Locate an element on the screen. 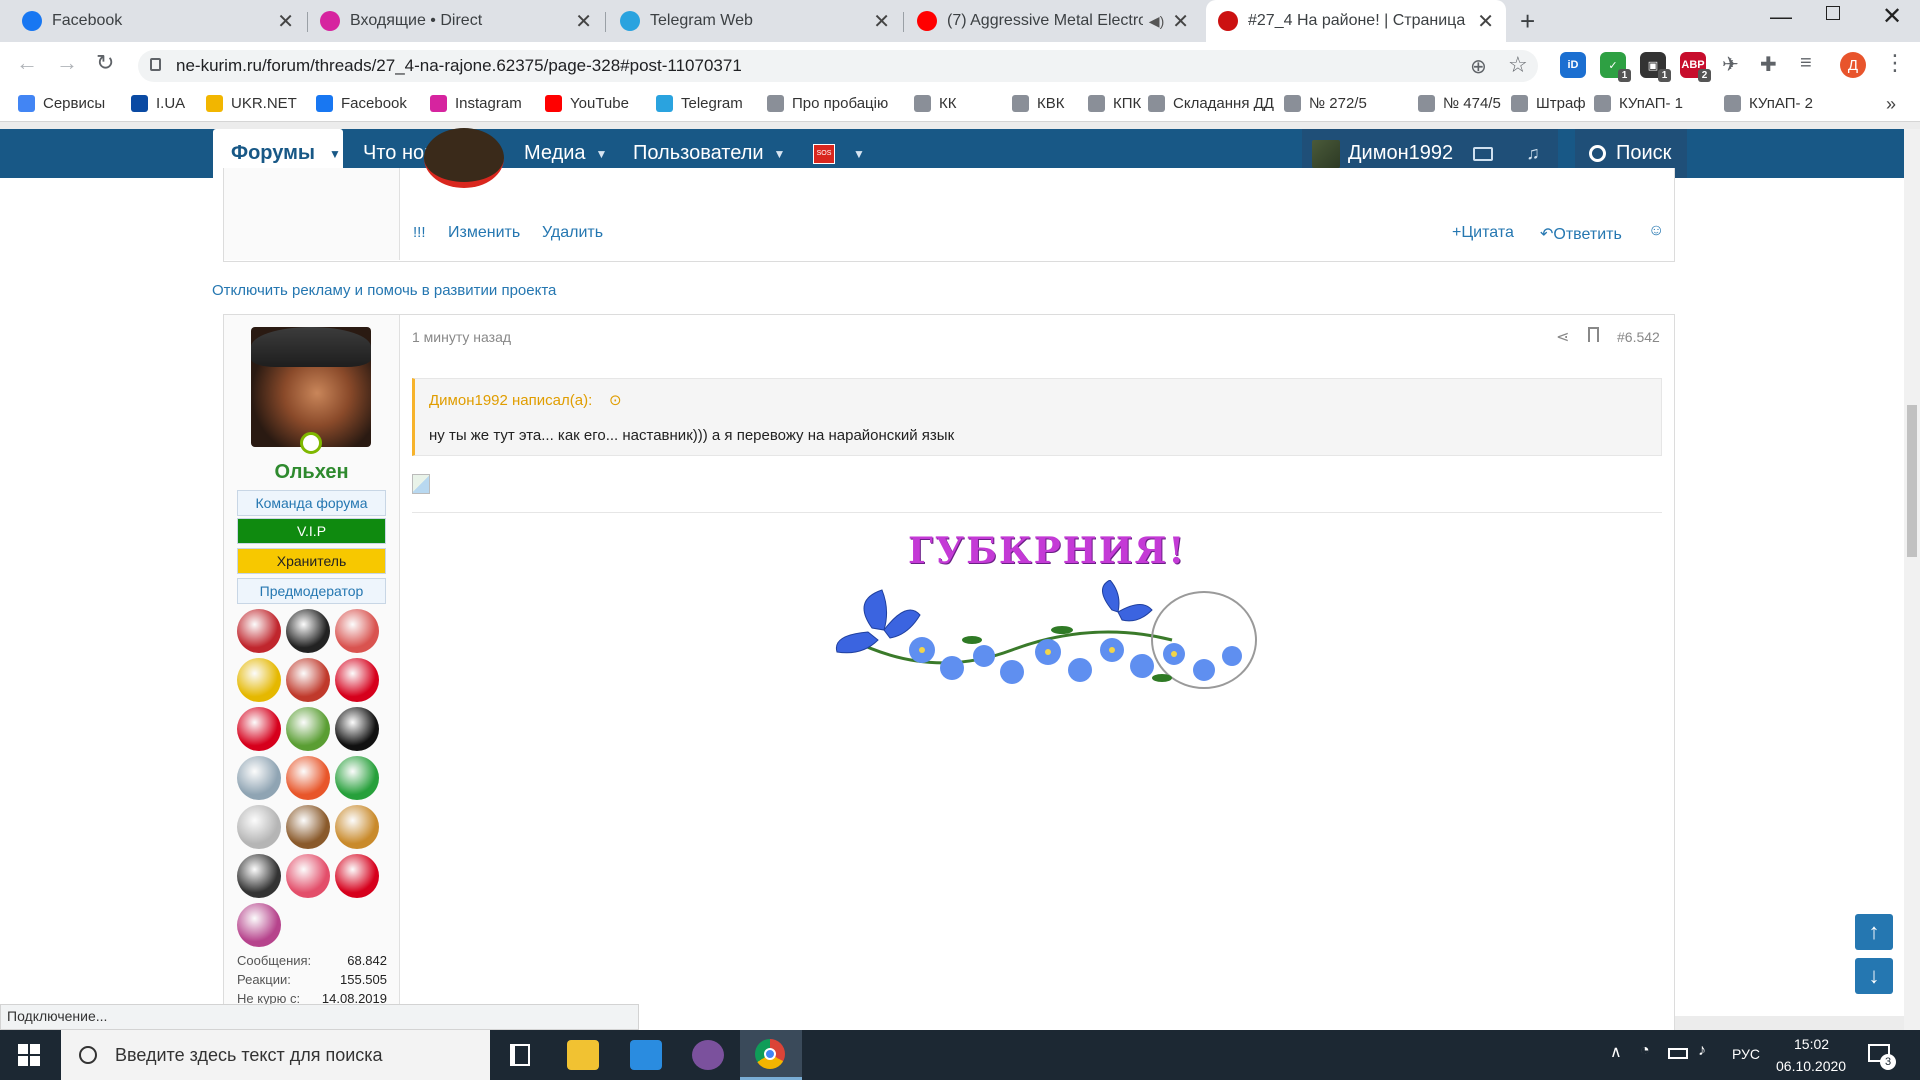  quote-button: +Цитата is located at coordinates (1483, 233).